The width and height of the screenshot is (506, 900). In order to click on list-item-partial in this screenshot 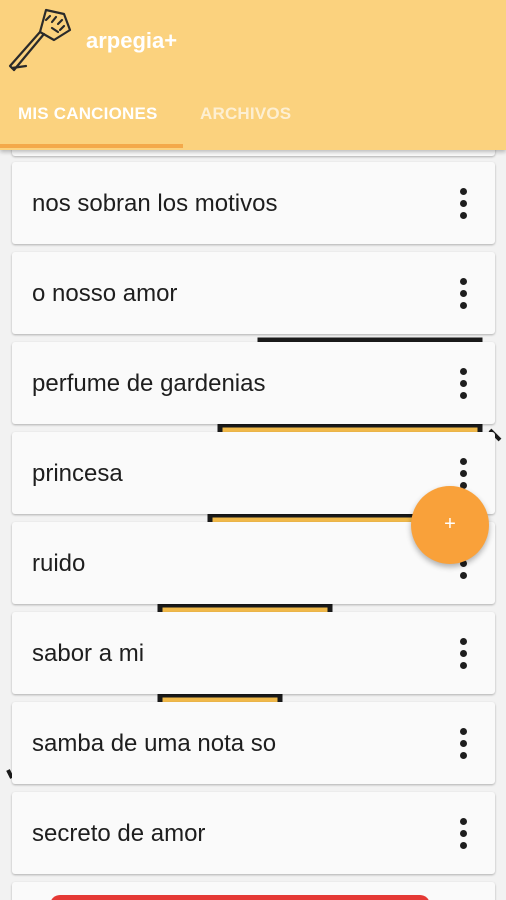, I will do `click(253, 153)`.